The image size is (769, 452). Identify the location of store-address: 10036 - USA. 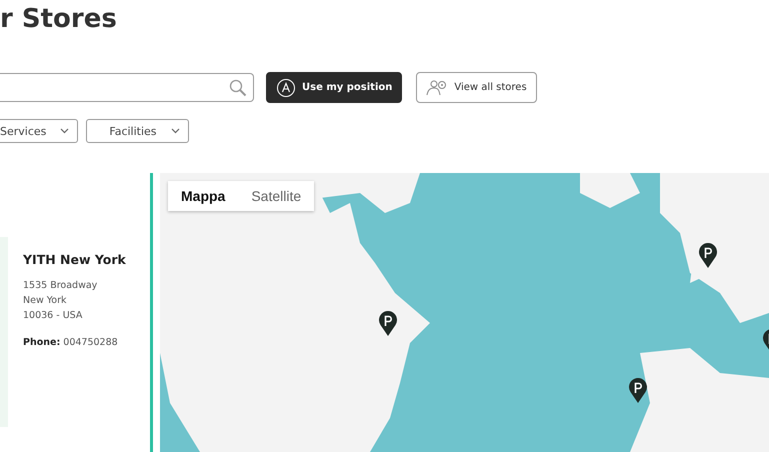
(53, 316).